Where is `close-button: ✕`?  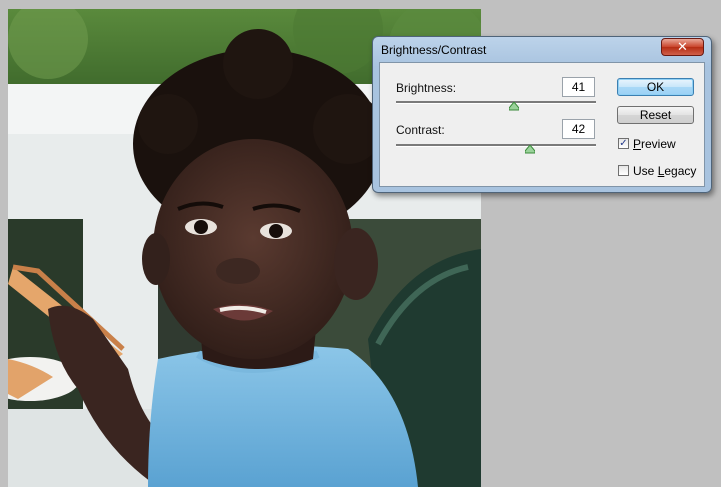
close-button: ✕ is located at coordinates (682, 47).